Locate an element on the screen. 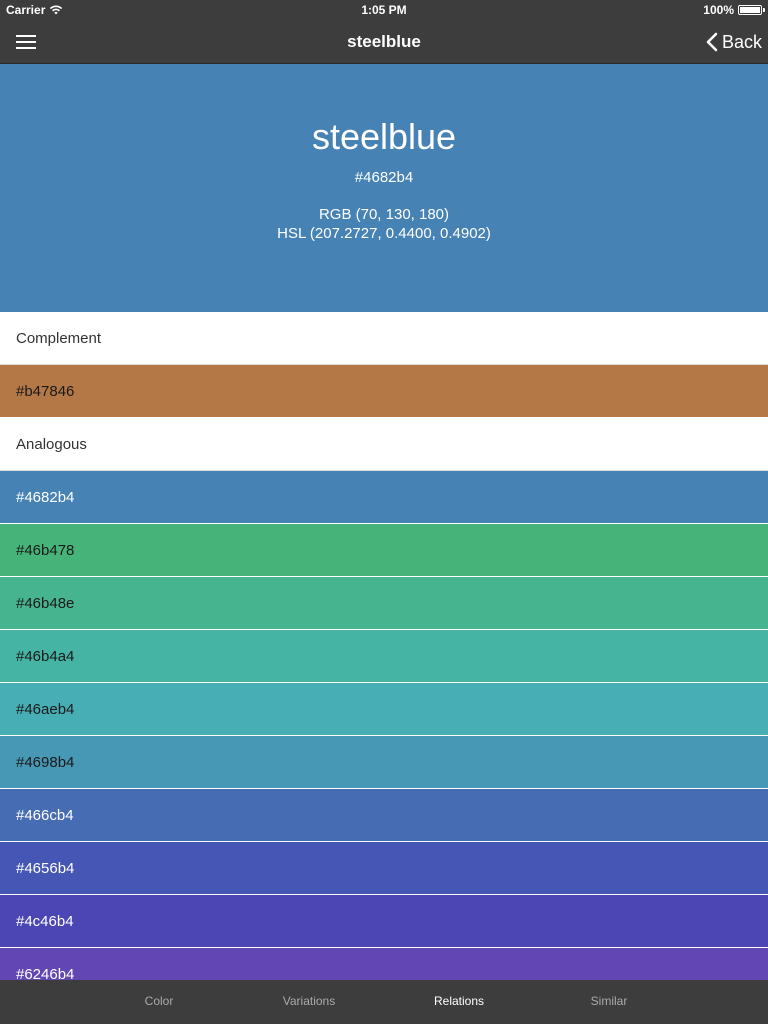  battery-icon is located at coordinates (751, 10).